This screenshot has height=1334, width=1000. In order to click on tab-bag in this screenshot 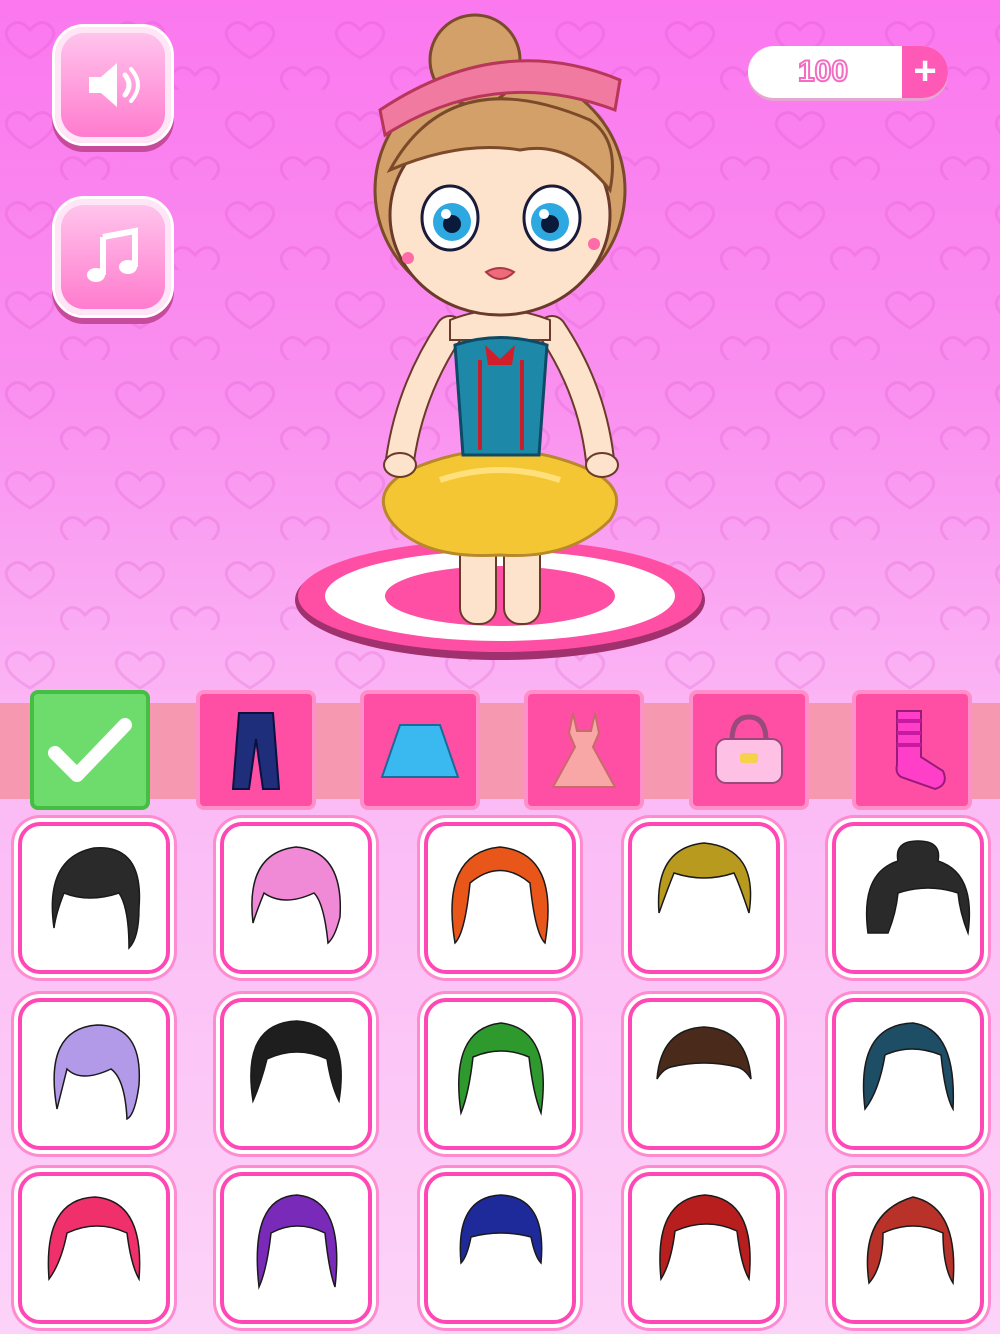, I will do `click(749, 750)`.